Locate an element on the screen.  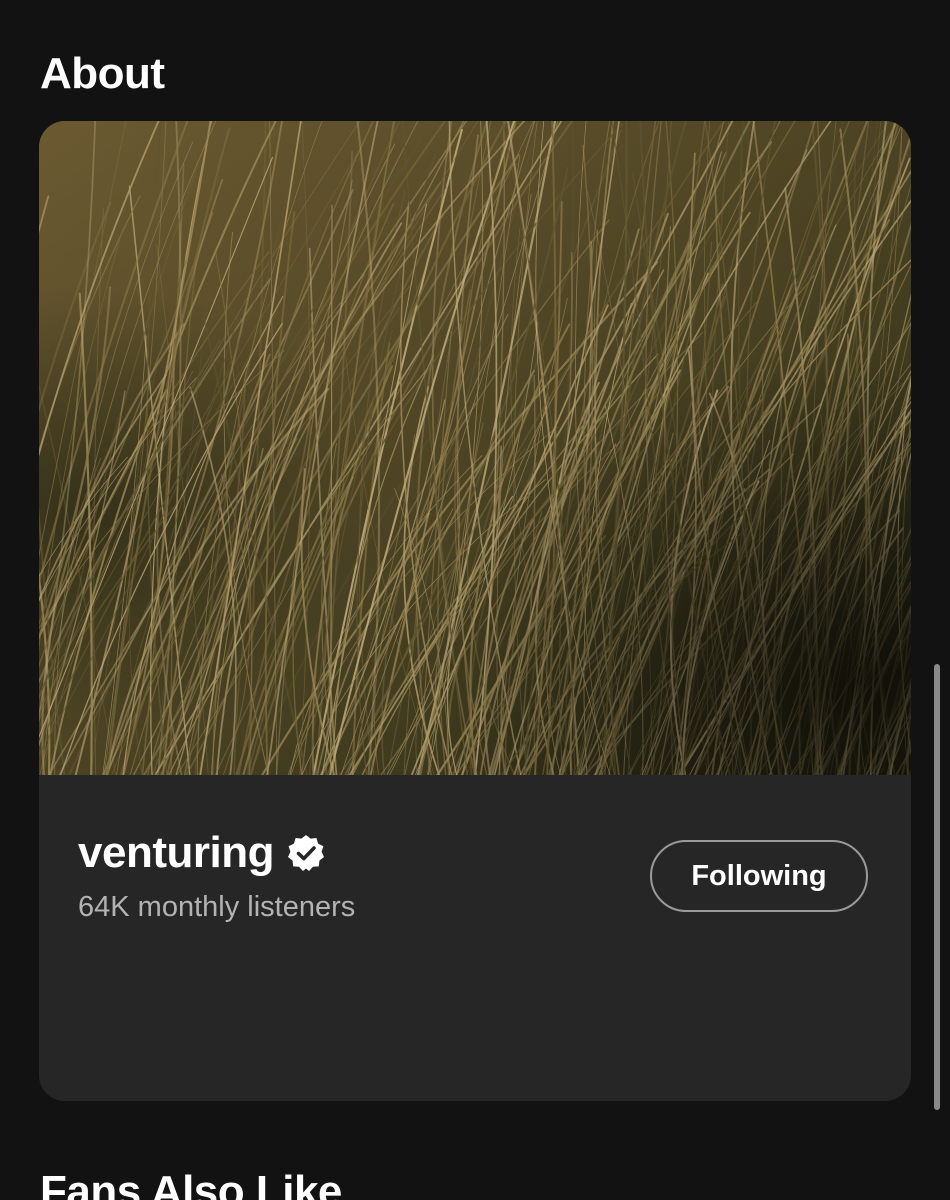
scrollbar is located at coordinates (937, 887).